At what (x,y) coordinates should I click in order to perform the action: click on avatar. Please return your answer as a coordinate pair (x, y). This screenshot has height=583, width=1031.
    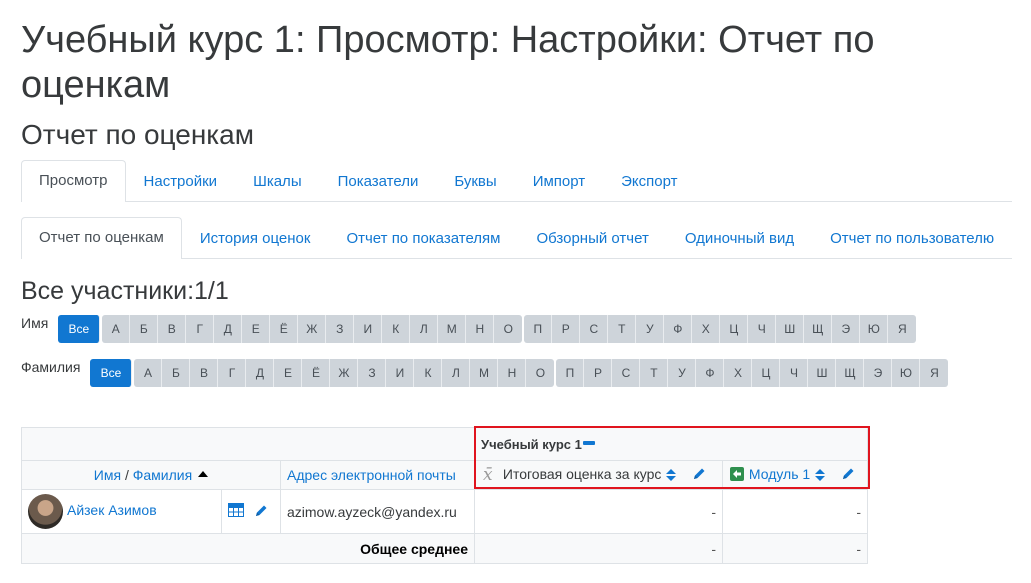
    Looking at the image, I should click on (45, 511).